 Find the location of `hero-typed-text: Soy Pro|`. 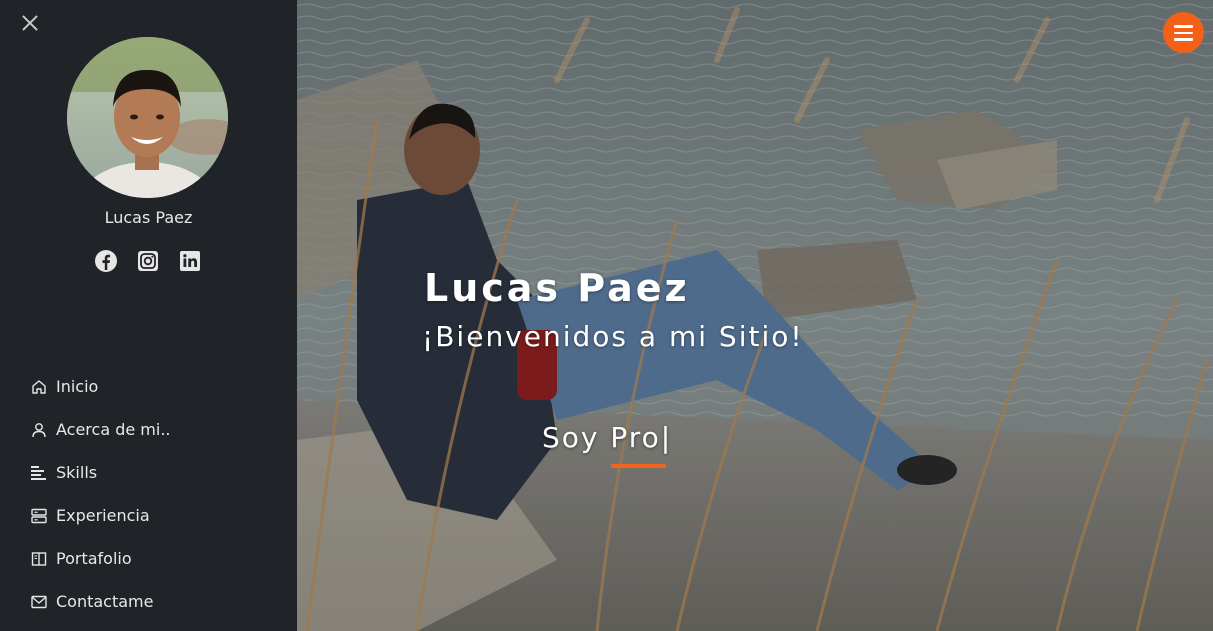

hero-typed-text: Soy Pro| is located at coordinates (607, 437).